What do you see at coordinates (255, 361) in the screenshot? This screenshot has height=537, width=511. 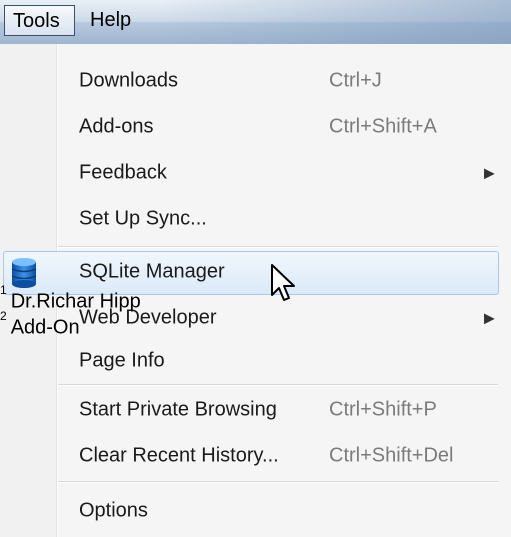 I see `menu-item-page-info: Page Info` at bounding box center [255, 361].